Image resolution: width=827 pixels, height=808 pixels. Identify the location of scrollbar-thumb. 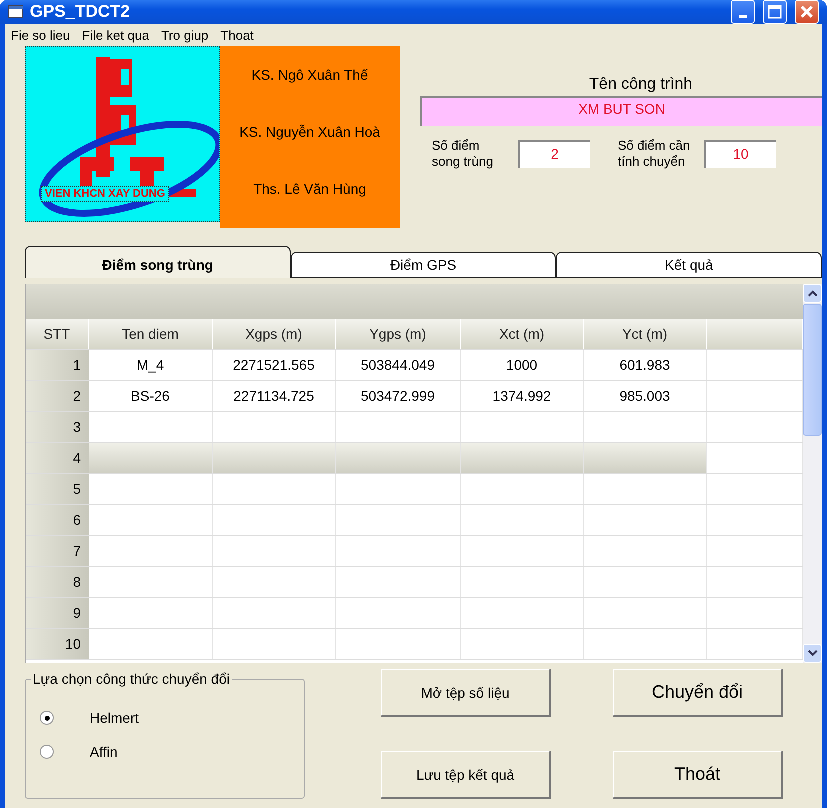
(812, 370).